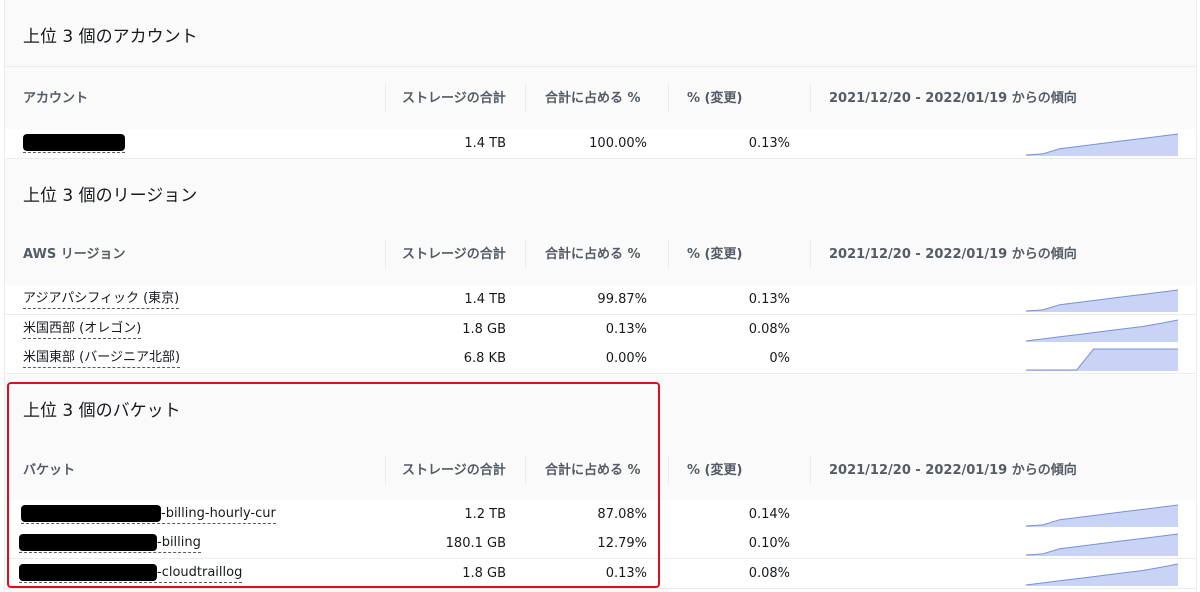  Describe the element at coordinates (102, 359) in the screenshot. I see `region-name-link: 米国東部 (バージニア北部)` at that location.